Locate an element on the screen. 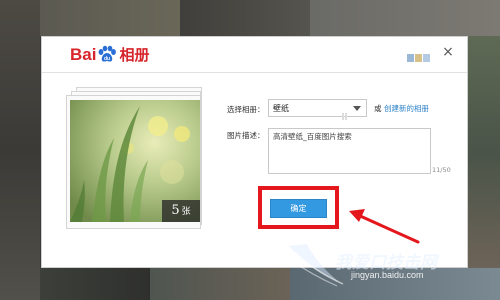 The width and height of the screenshot is (500, 300). confirm-button: 确定 is located at coordinates (298, 208).